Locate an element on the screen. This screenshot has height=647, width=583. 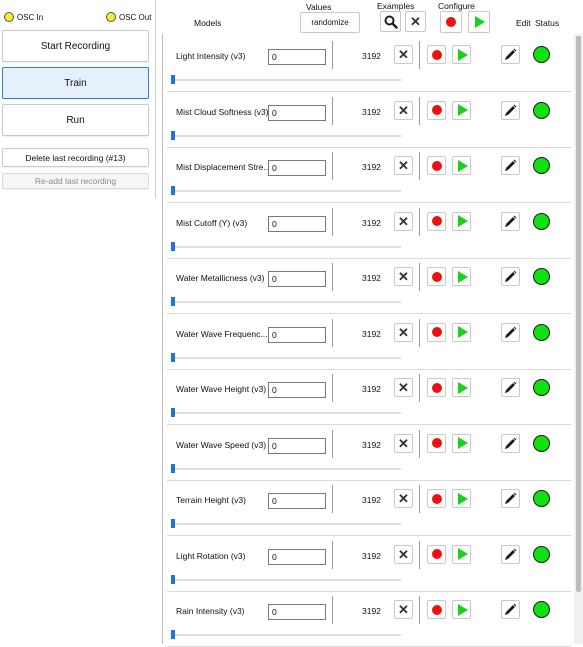
scrollbar-thumb is located at coordinates (578, 314).